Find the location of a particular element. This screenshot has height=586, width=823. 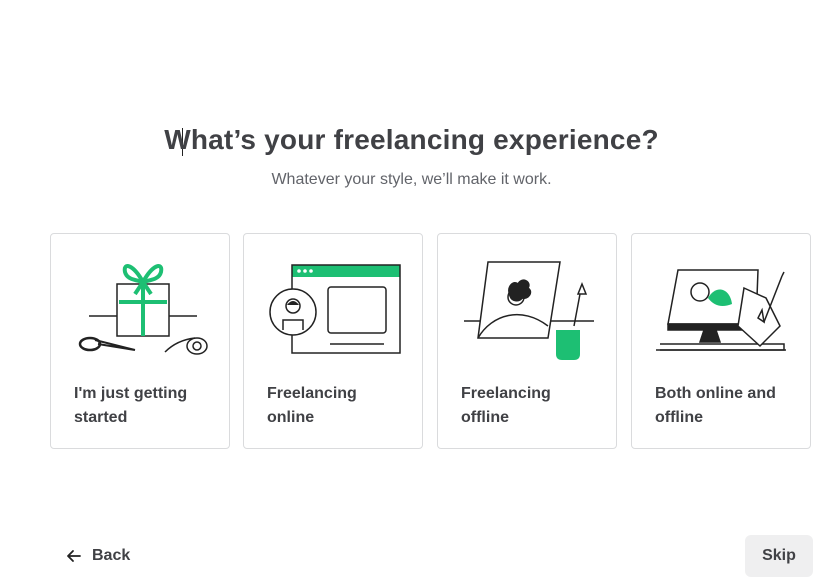

skip-button: Skip is located at coordinates (779, 556).